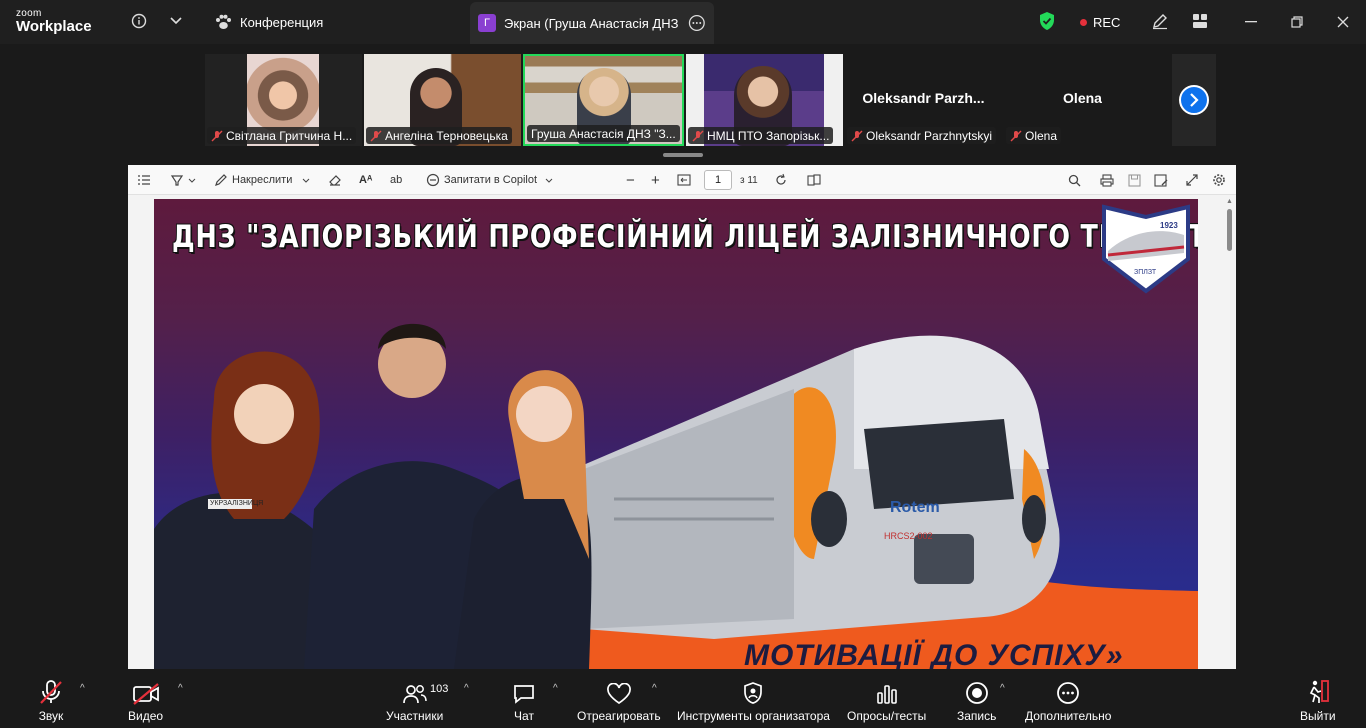 The height and width of the screenshot is (728, 1366). I want to click on participant-name: Olena, so click(1041, 135).